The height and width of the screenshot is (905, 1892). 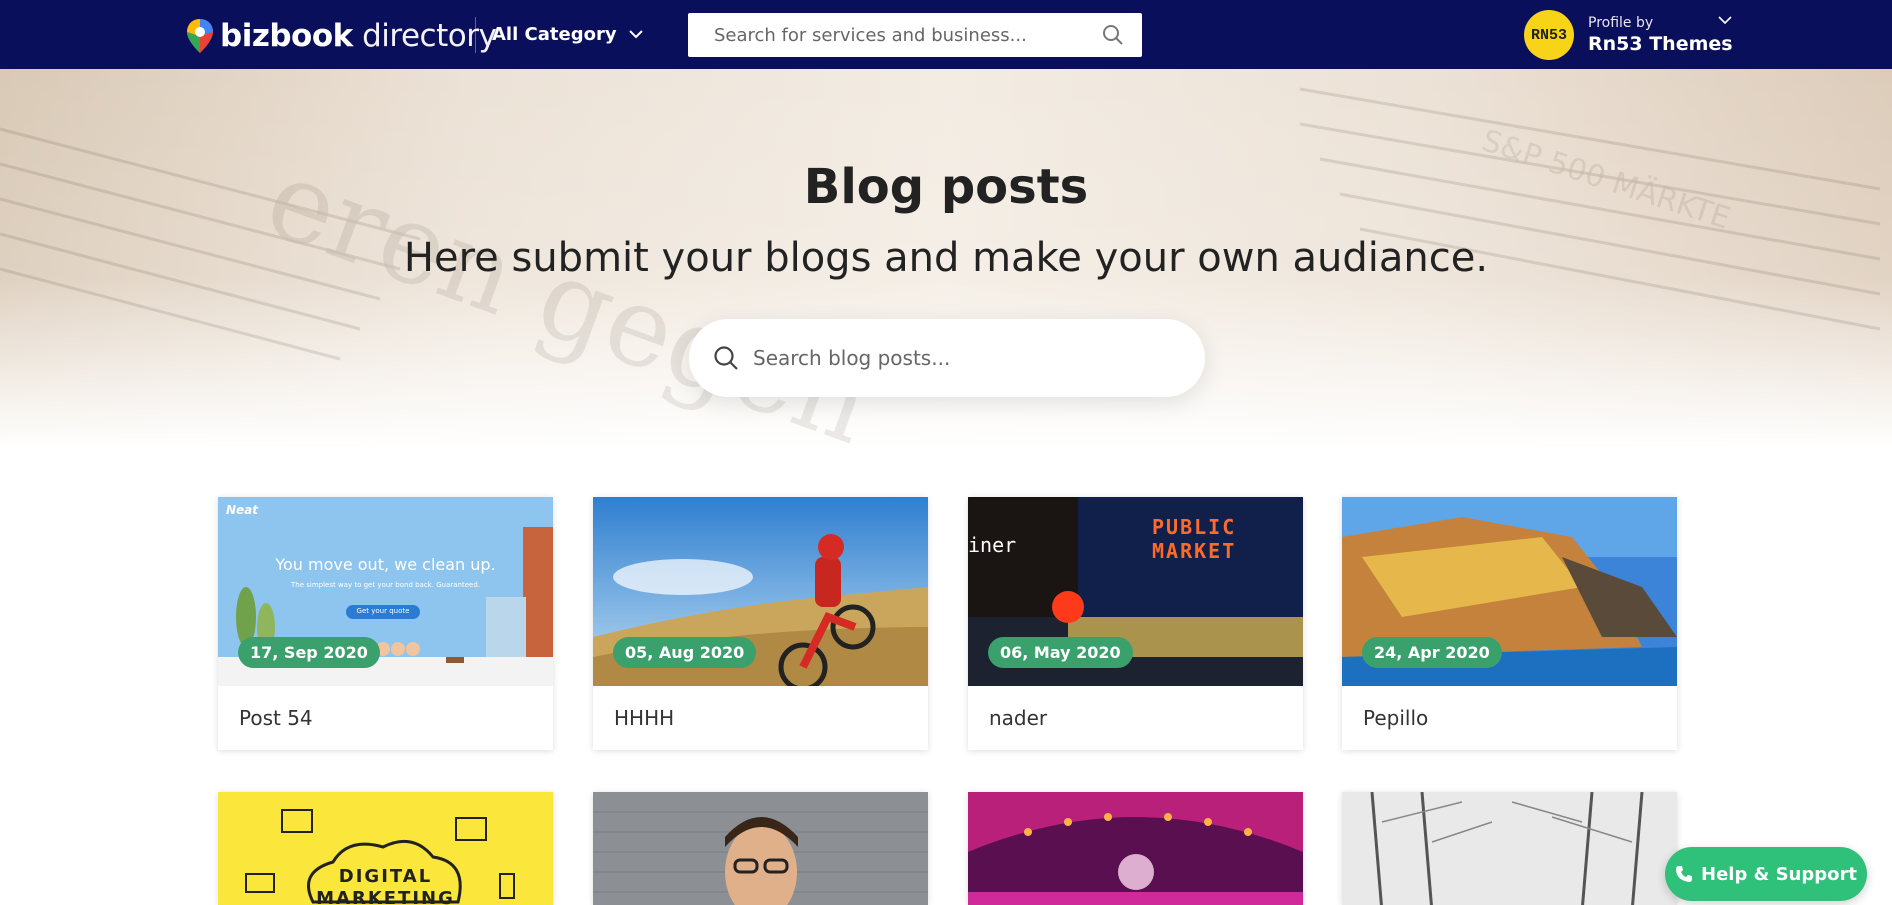 I want to click on avatar: RN53, so click(x=1549, y=35).